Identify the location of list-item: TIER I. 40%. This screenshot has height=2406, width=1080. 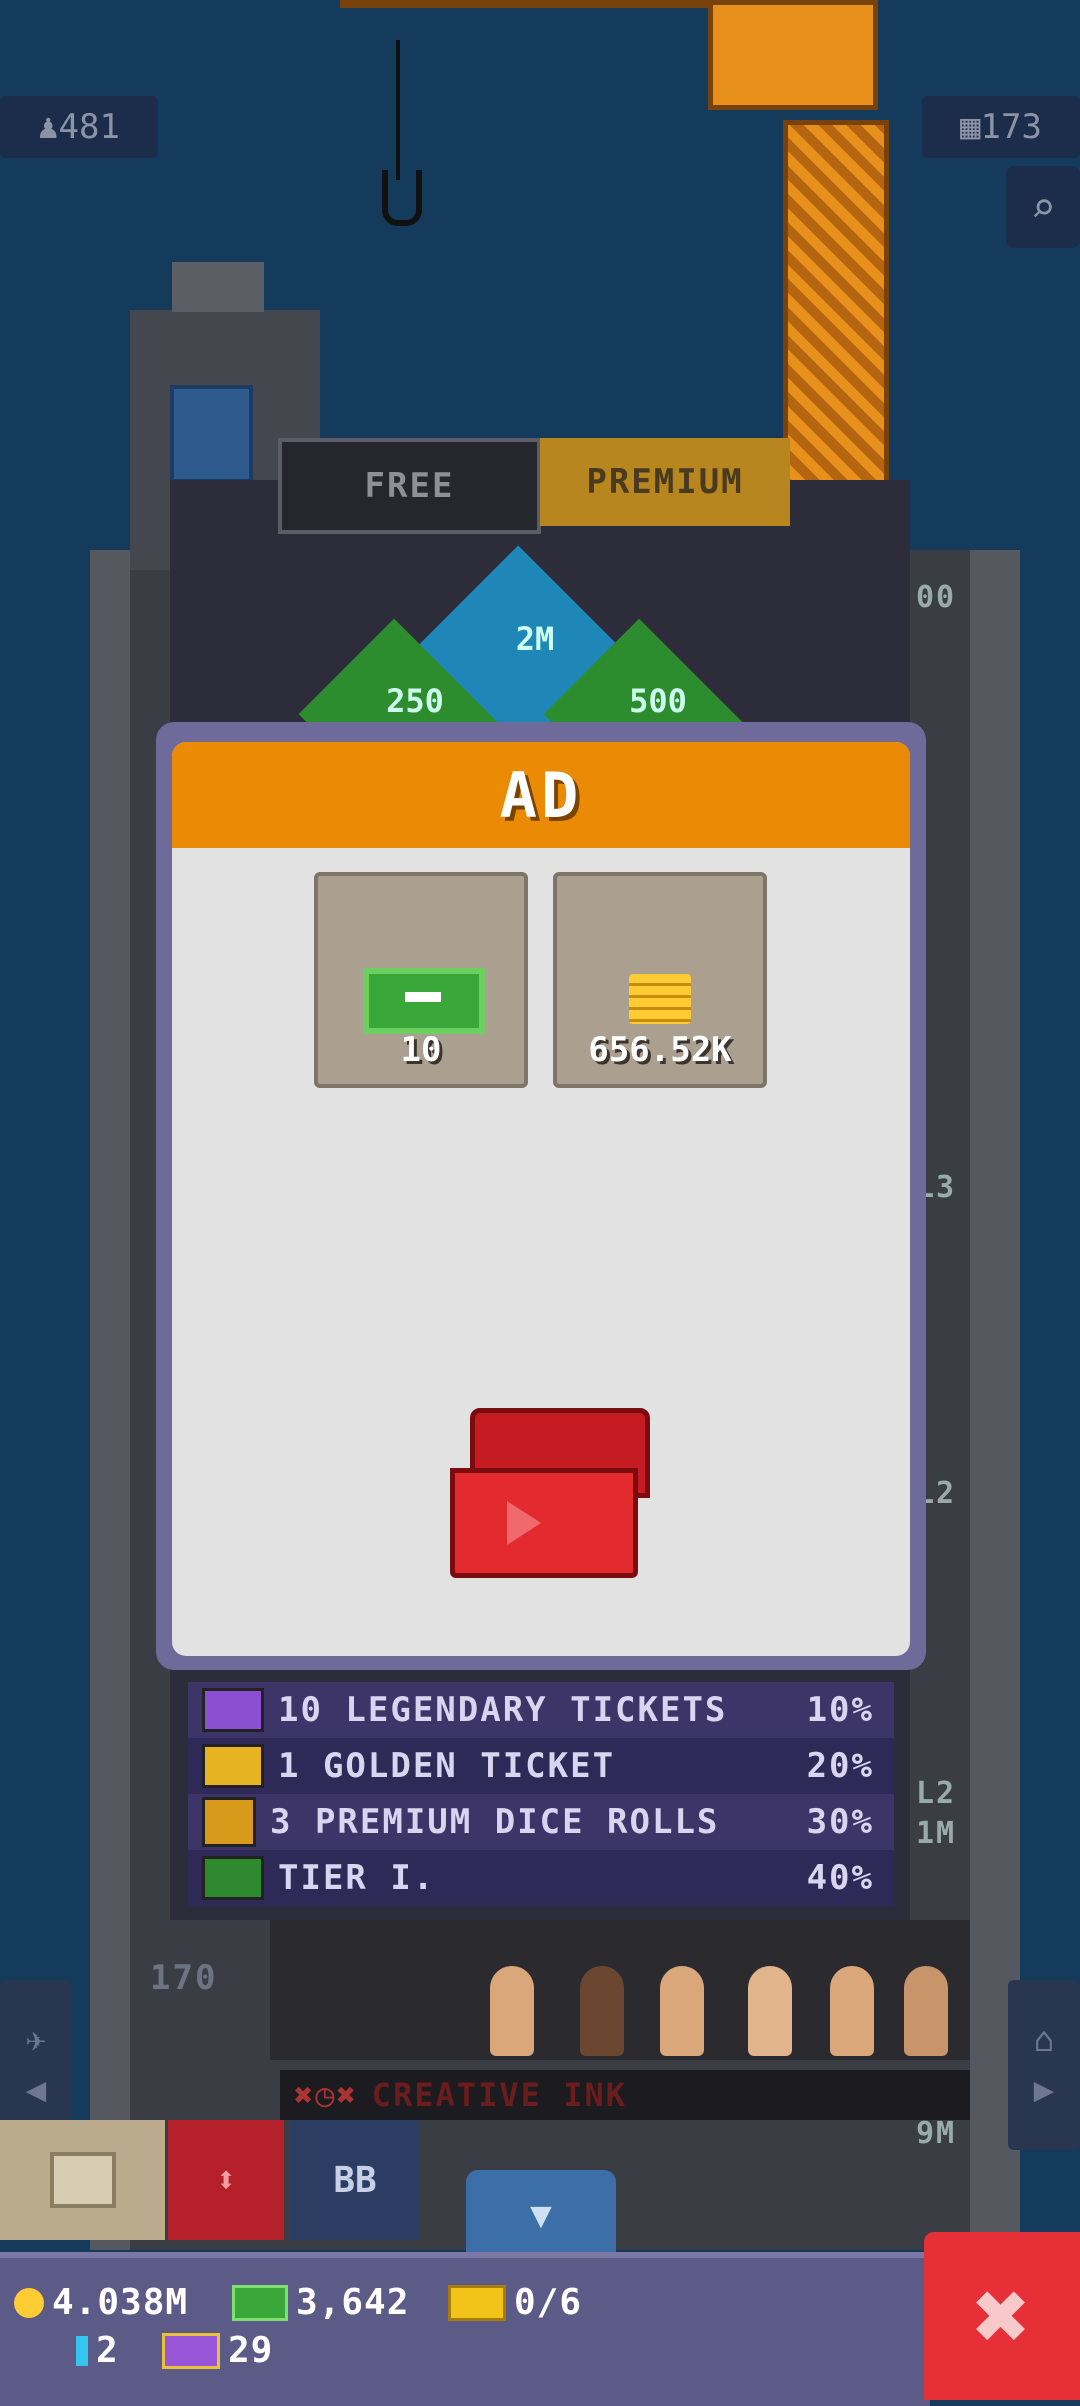
(541, 1878).